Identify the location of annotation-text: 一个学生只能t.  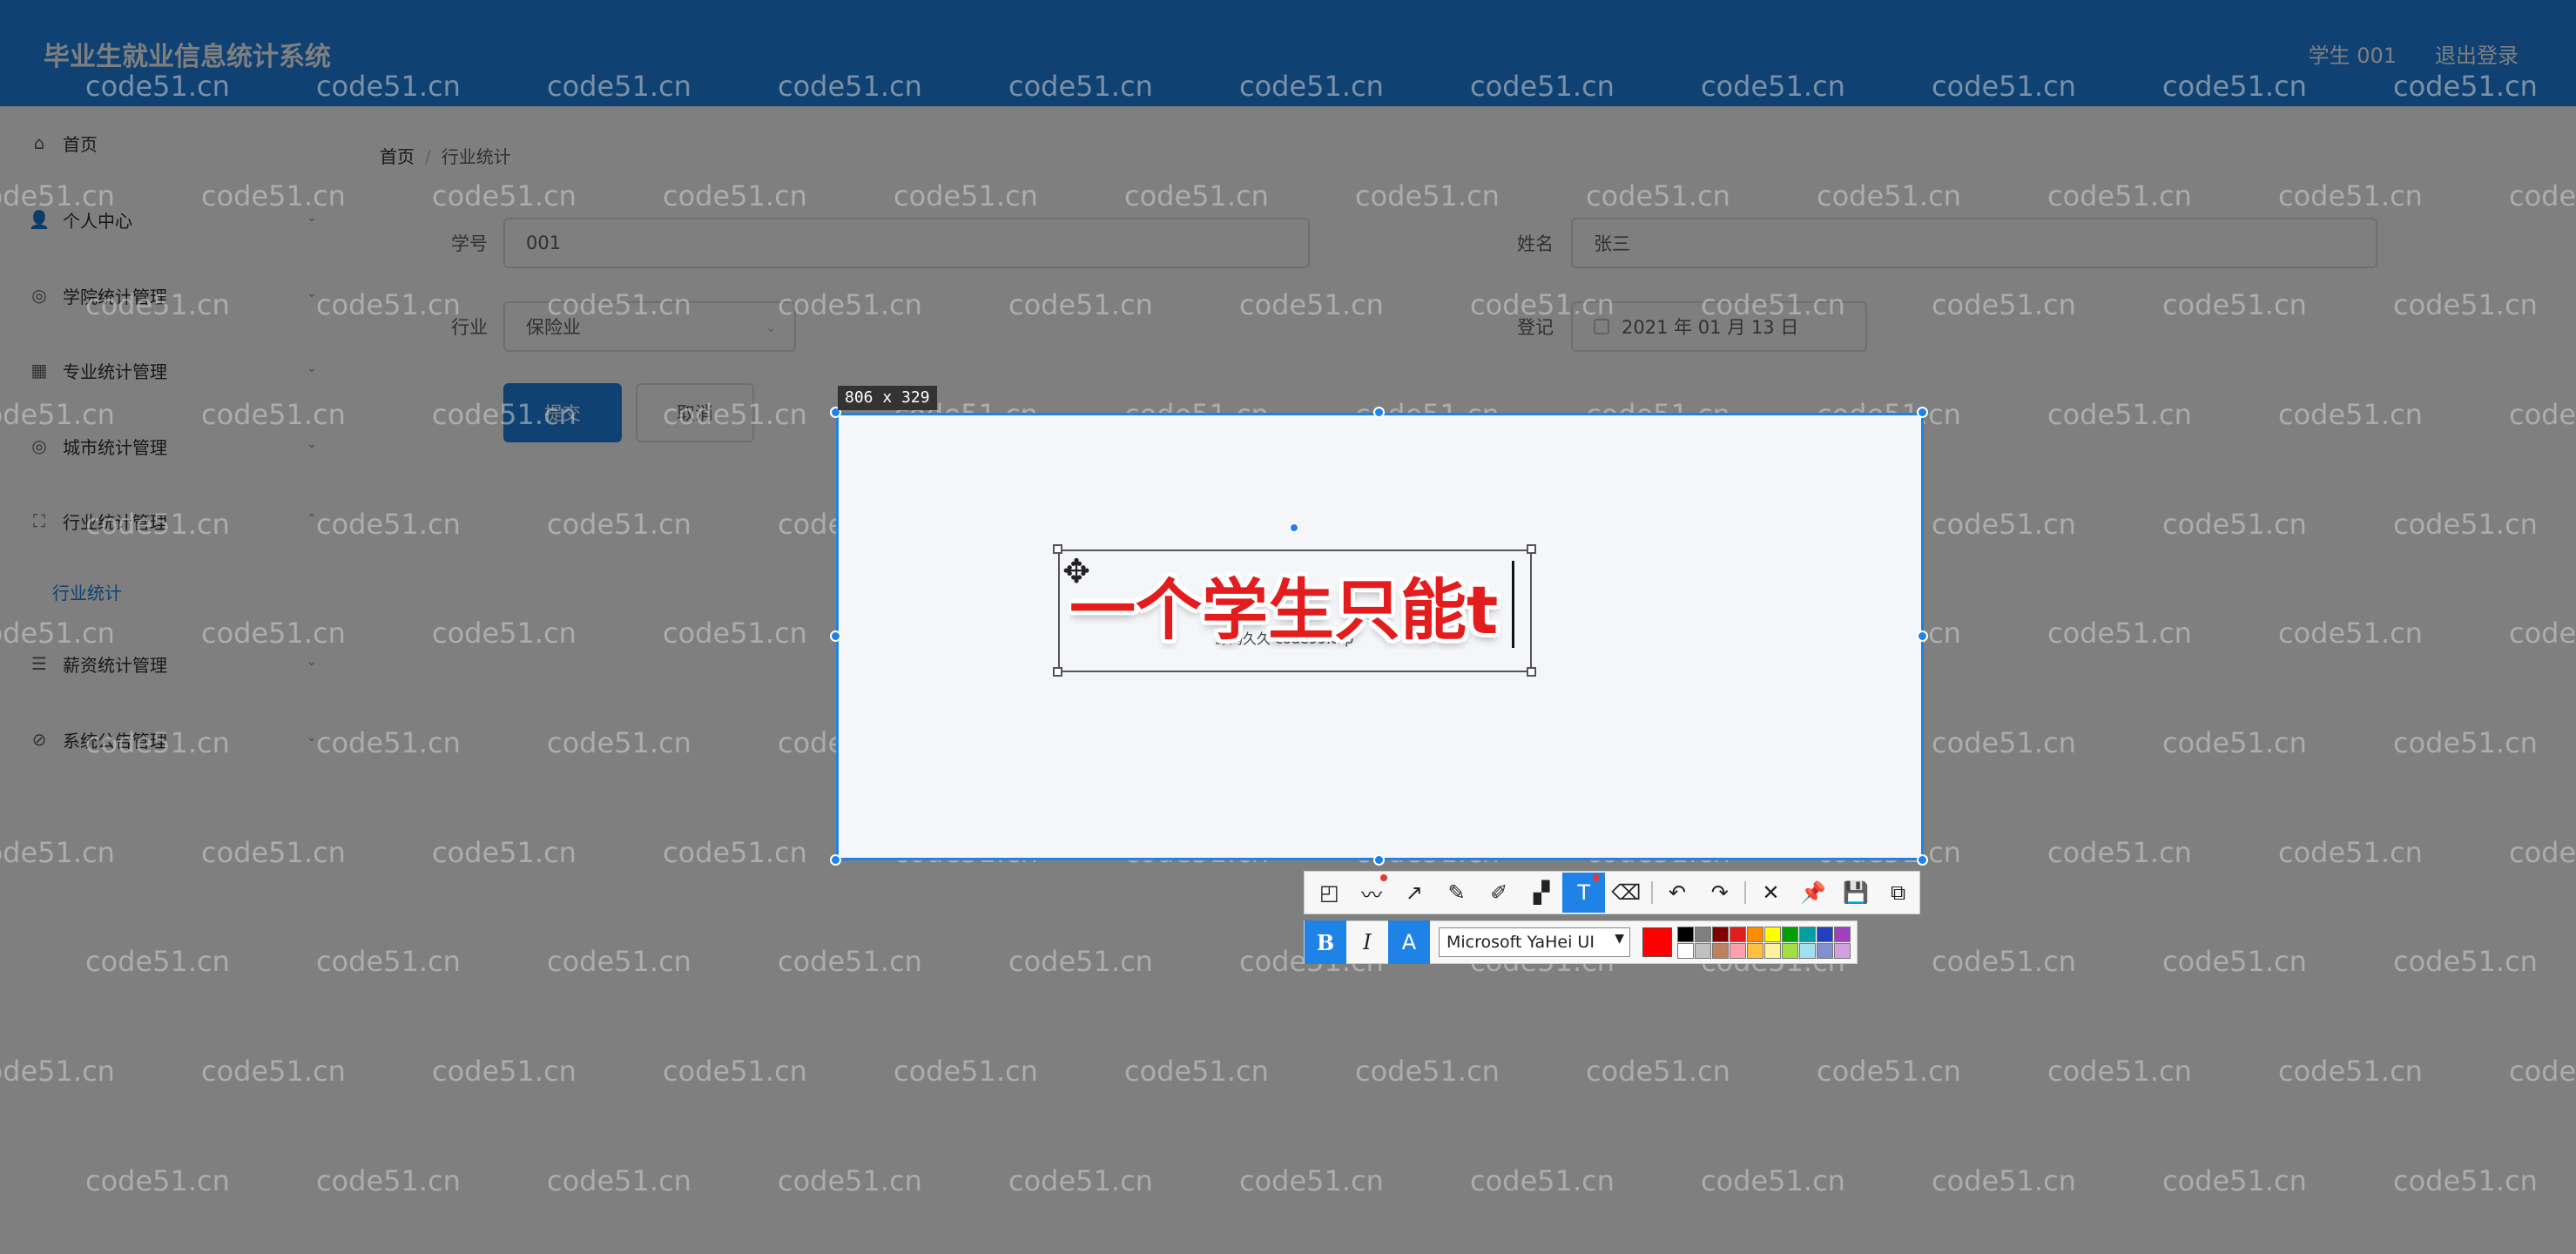
(1290, 610).